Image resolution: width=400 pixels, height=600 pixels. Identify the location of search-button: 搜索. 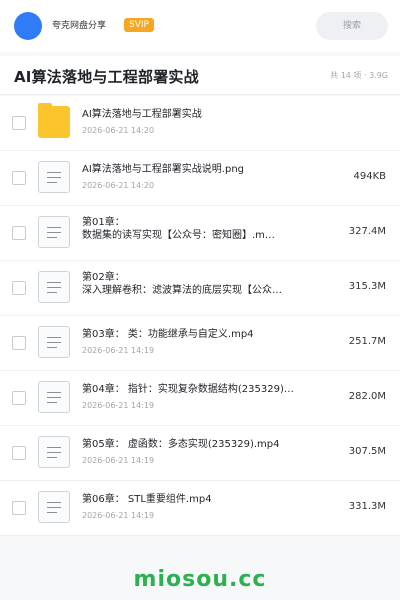
(352, 26).